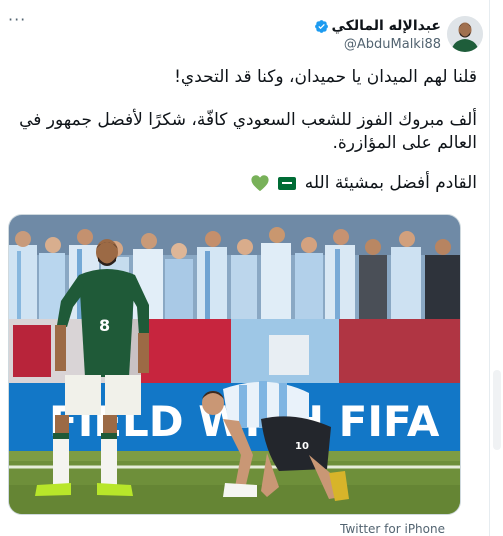  Describe the element at coordinates (260, 183) in the screenshot. I see `green-heart-icon` at that location.